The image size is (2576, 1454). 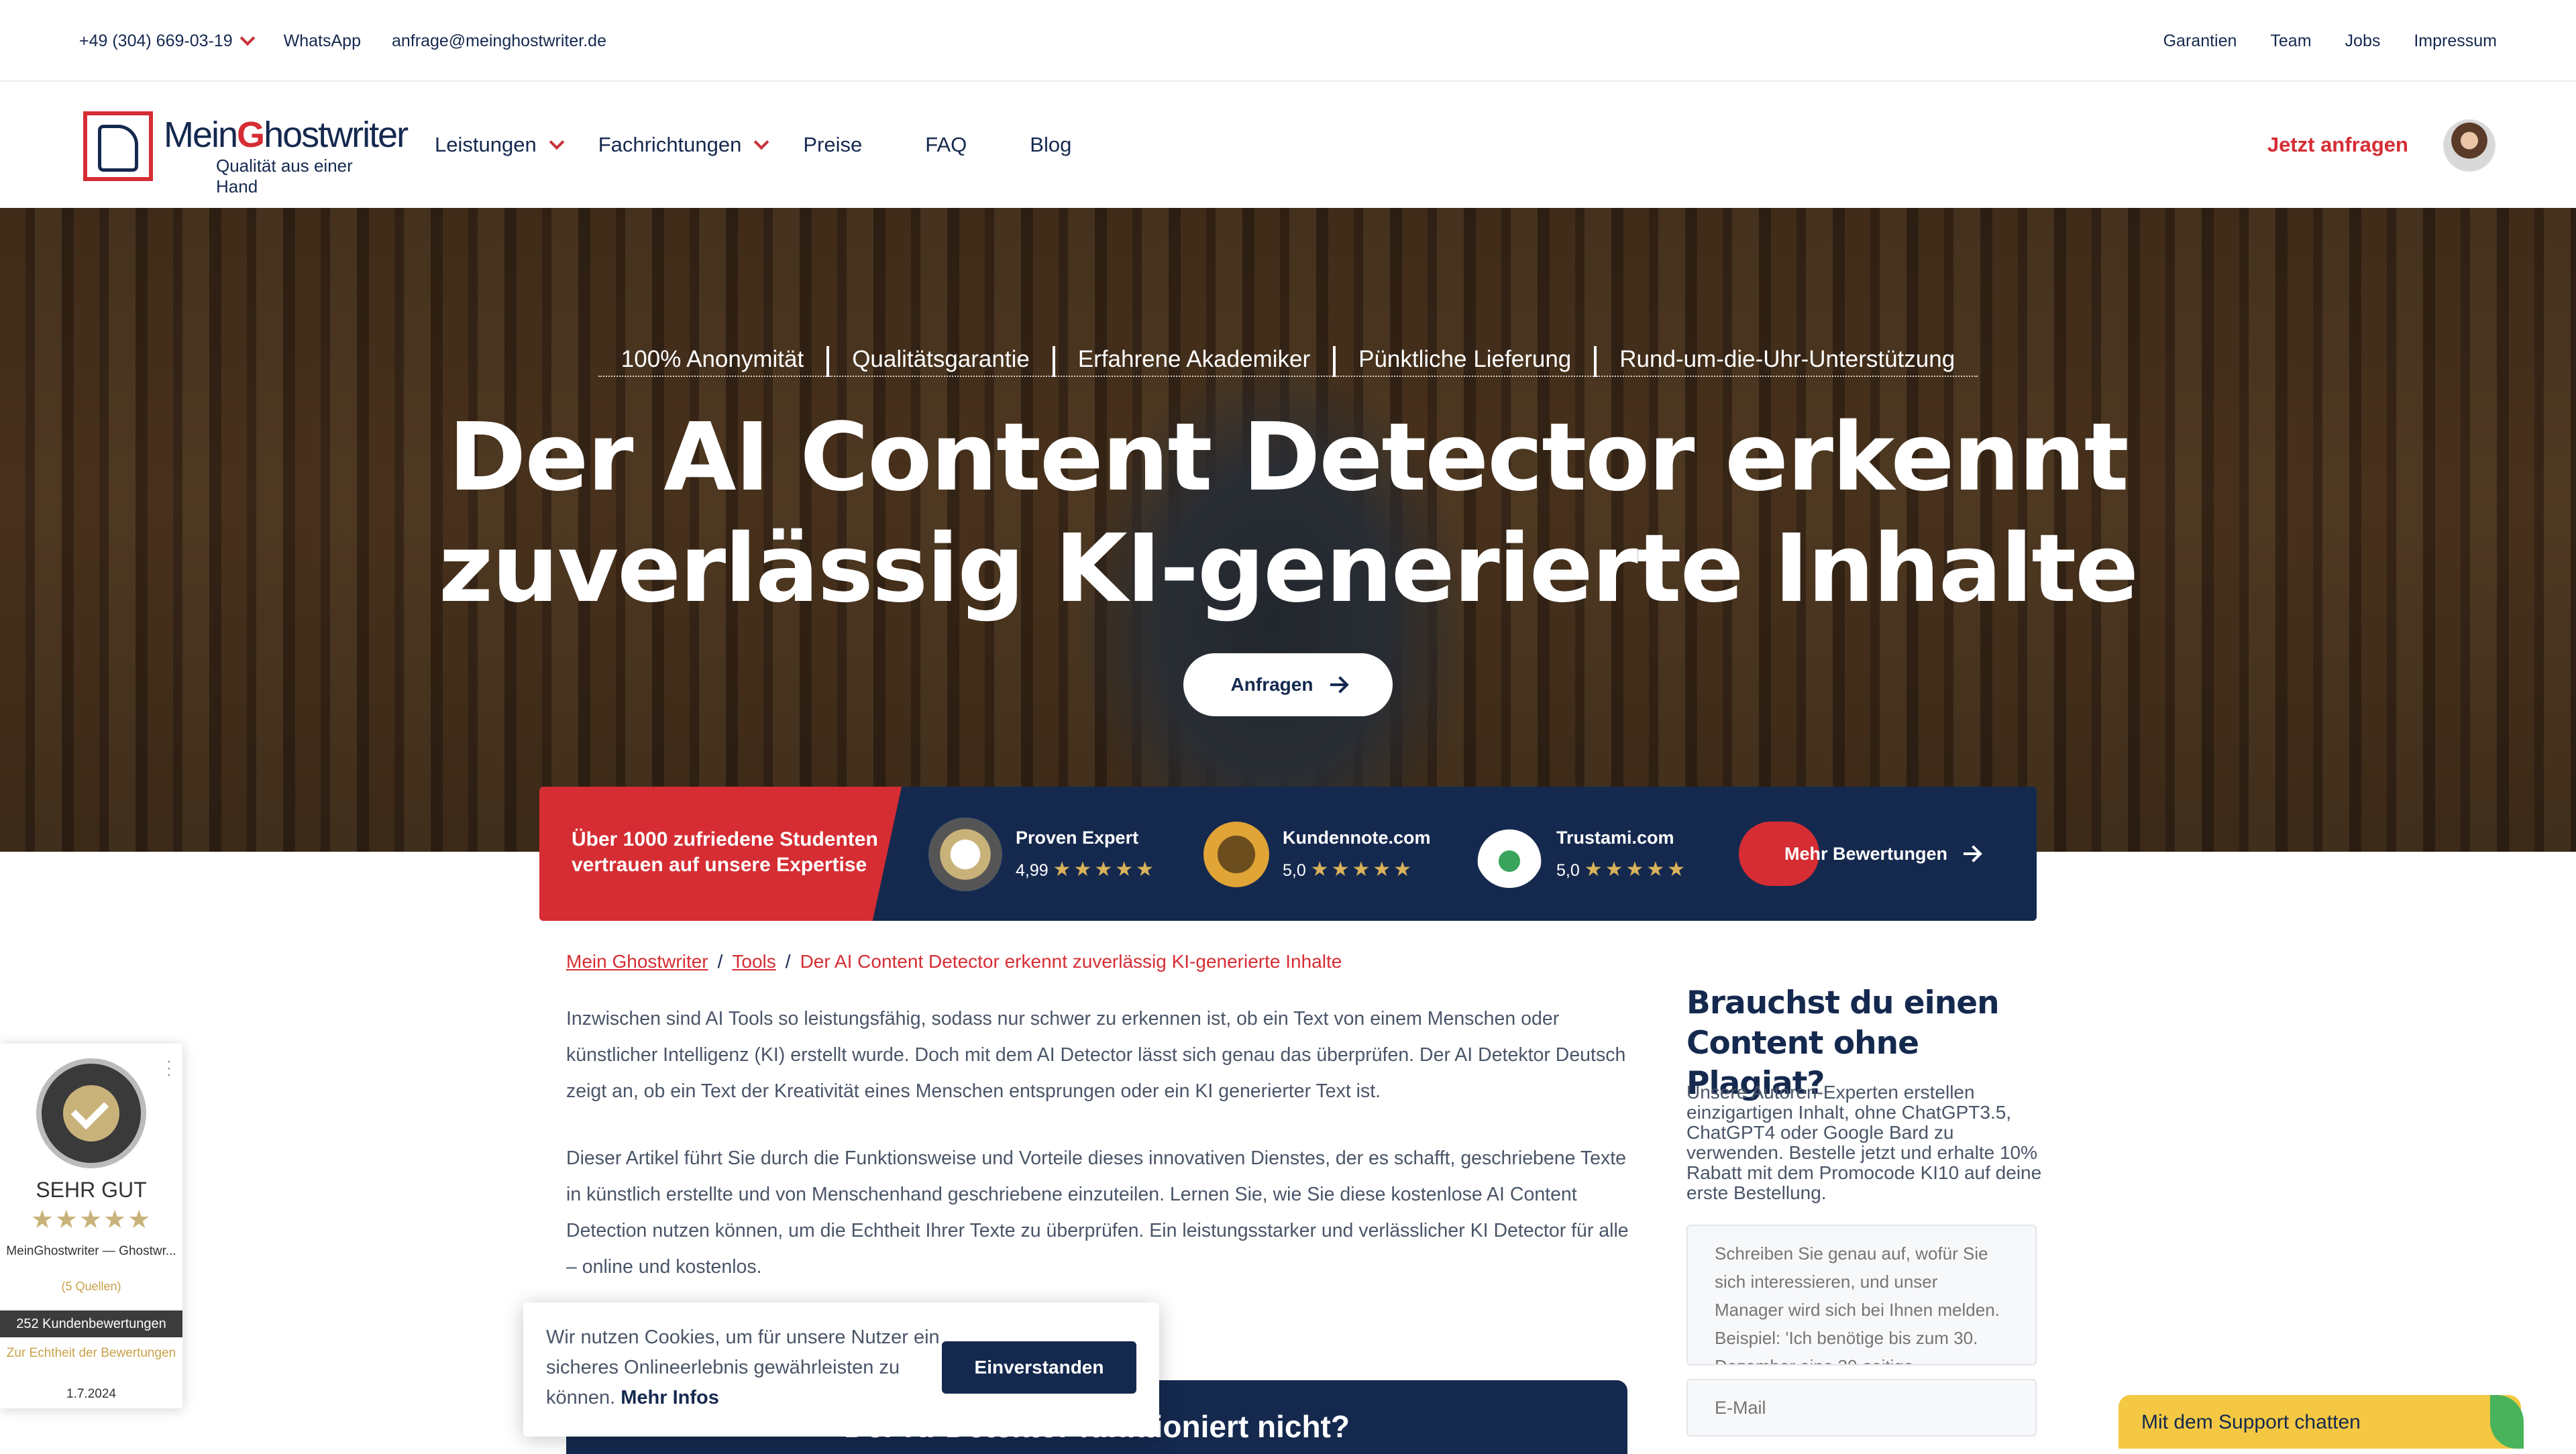 I want to click on provenexpert-badge-icon, so click(x=965, y=854).